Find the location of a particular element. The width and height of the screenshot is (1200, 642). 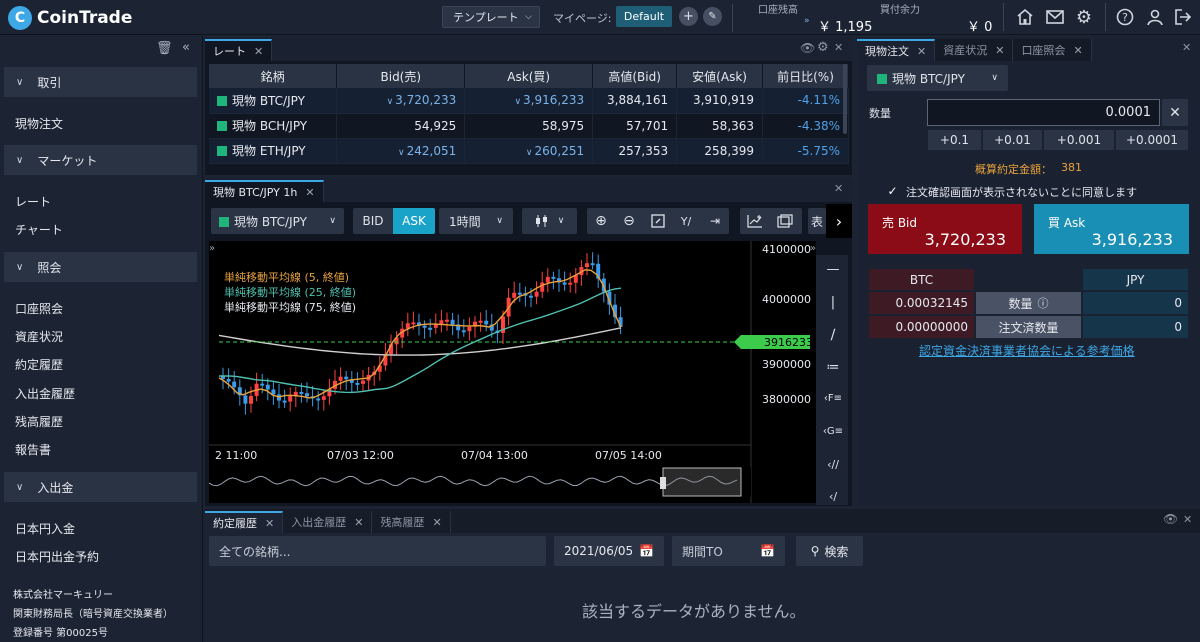

expand-left-icon: » is located at coordinates (212, 248).